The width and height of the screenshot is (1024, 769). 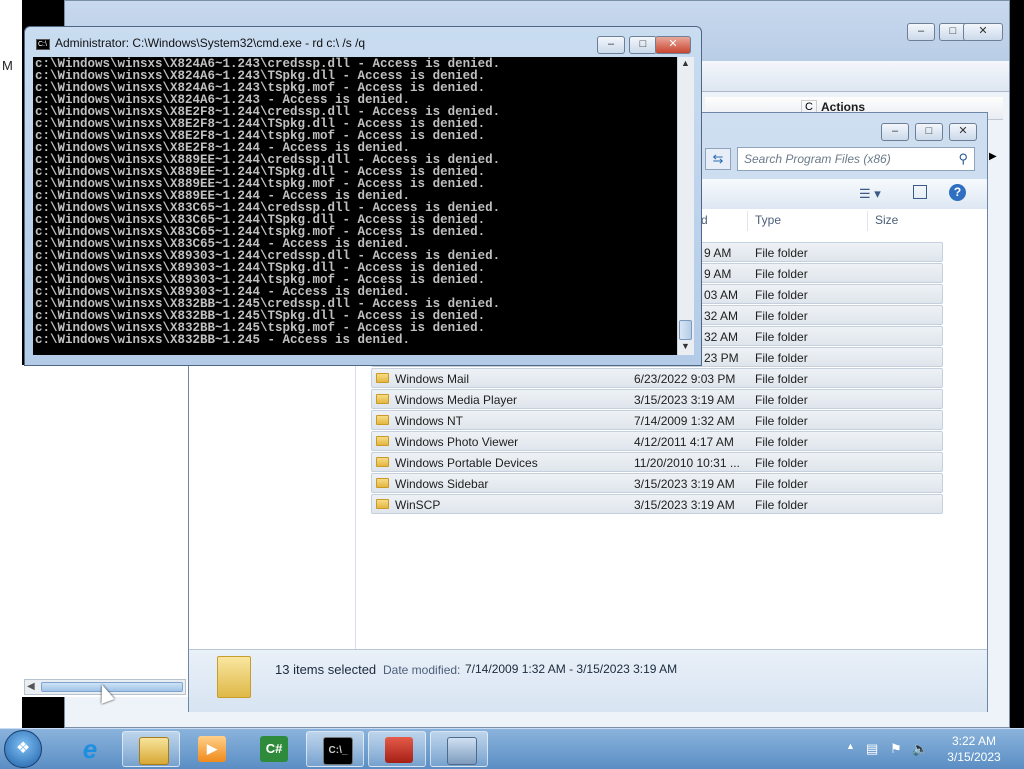 I want to click on scroll-left-icon: ◀, so click(x=31, y=686).